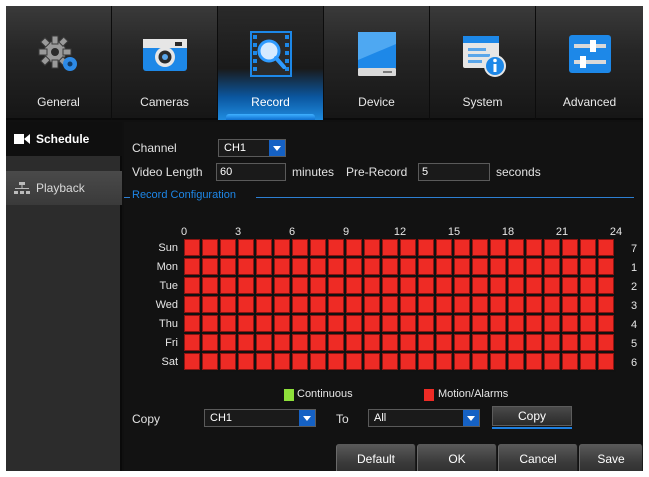 This screenshot has height=477, width=649. What do you see at coordinates (165, 63) in the screenshot?
I see `tab-cameras: Cameras` at bounding box center [165, 63].